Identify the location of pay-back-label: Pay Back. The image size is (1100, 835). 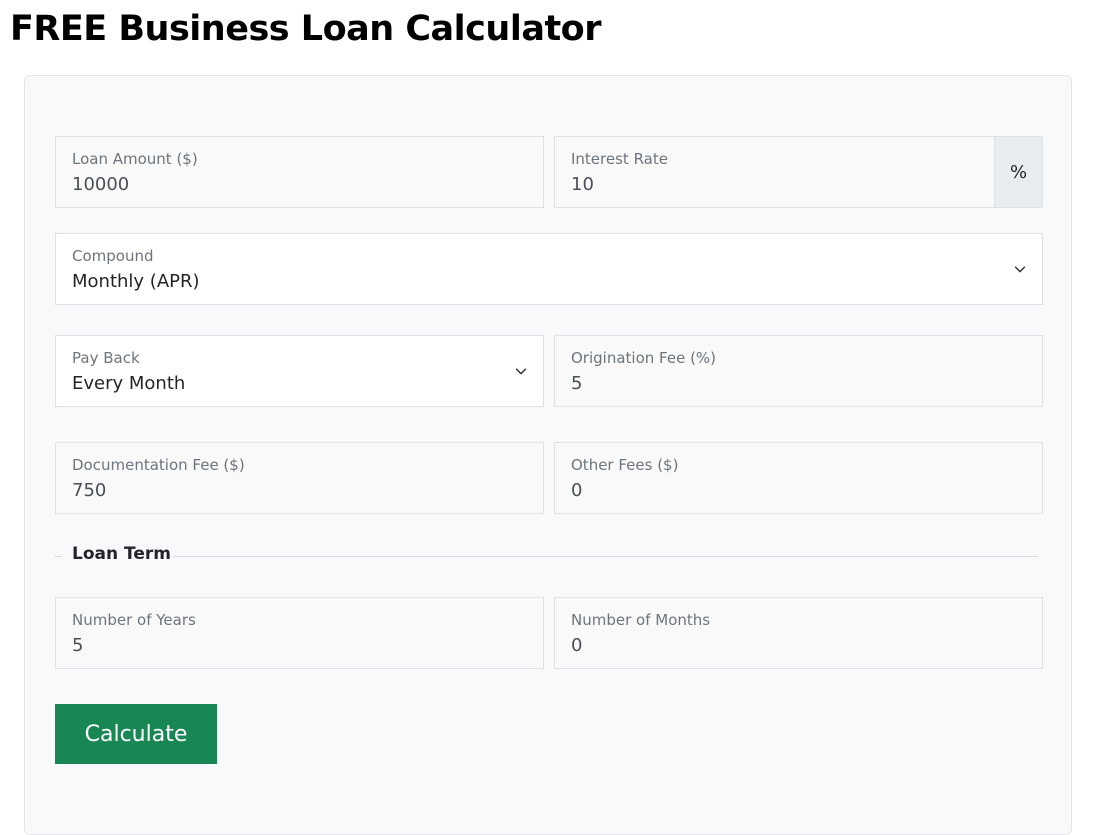
(106, 358).